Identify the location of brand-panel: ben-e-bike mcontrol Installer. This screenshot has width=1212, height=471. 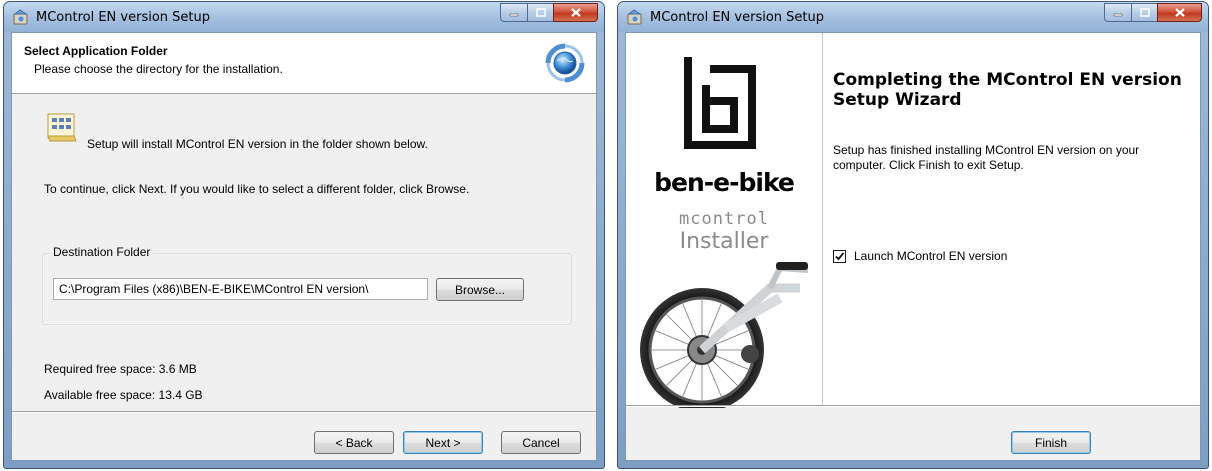
(724, 220).